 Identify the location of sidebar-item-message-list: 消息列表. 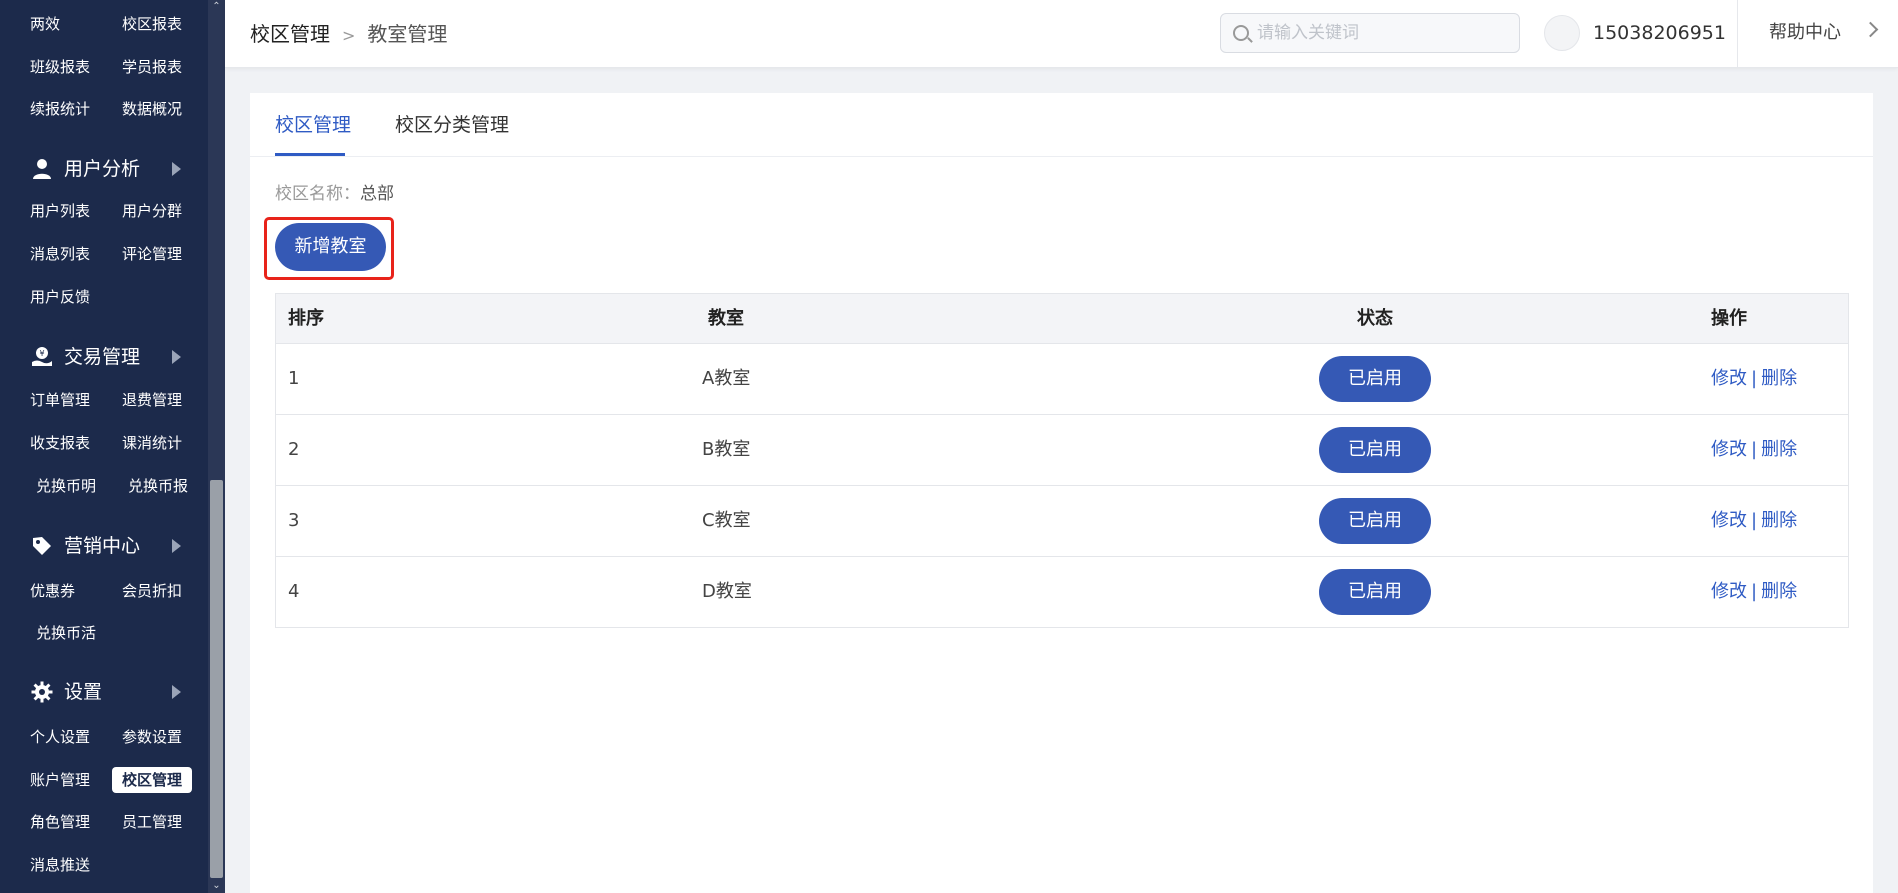
(60, 254).